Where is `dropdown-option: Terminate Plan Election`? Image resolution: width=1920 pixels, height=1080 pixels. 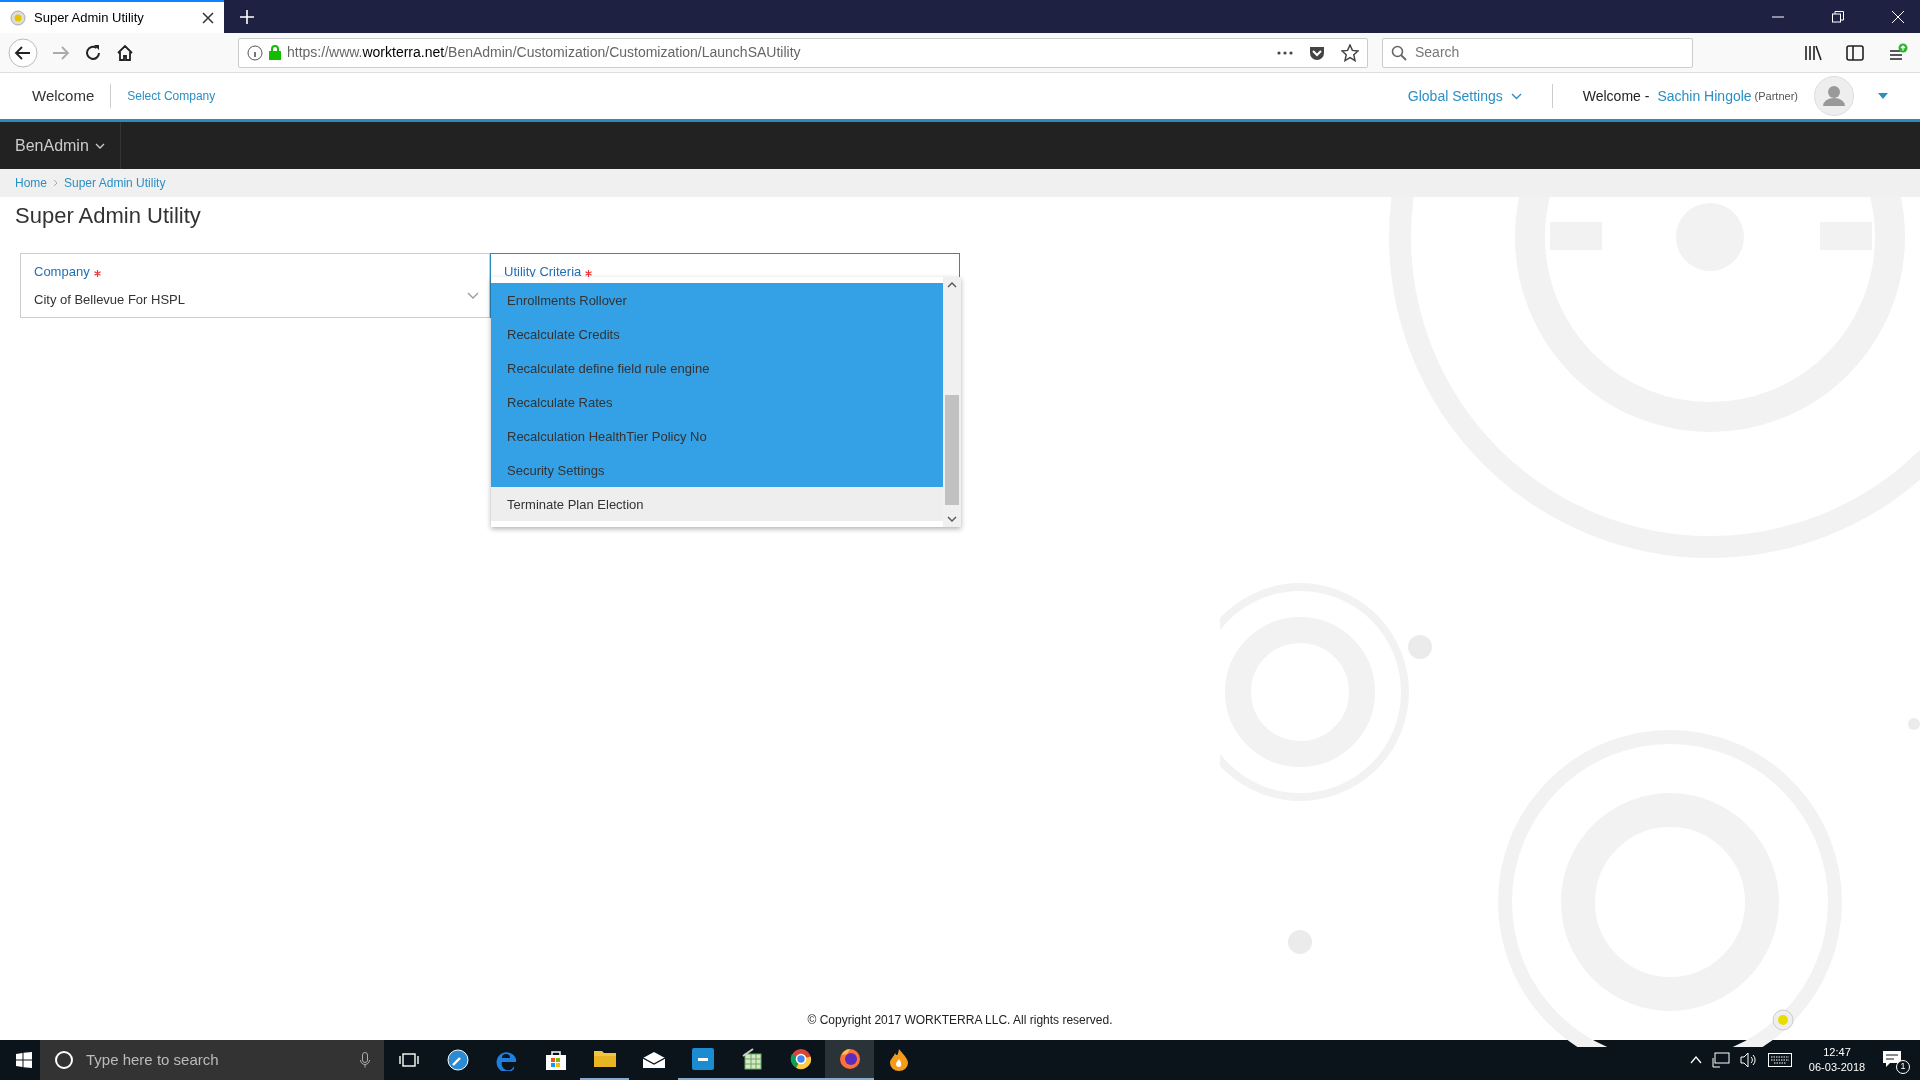
dropdown-option: Terminate Plan Election is located at coordinates (717, 504).